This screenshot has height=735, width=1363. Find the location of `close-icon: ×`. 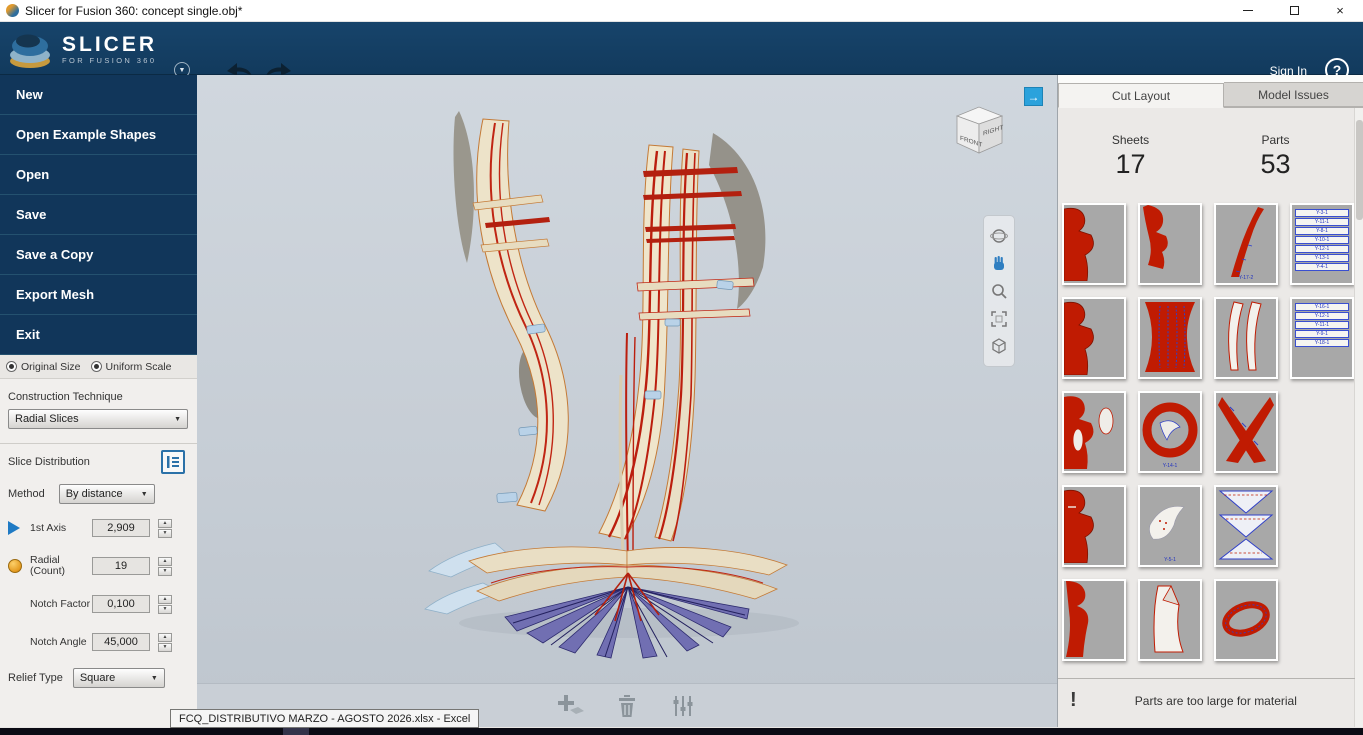

close-icon: × is located at coordinates (1340, 10).